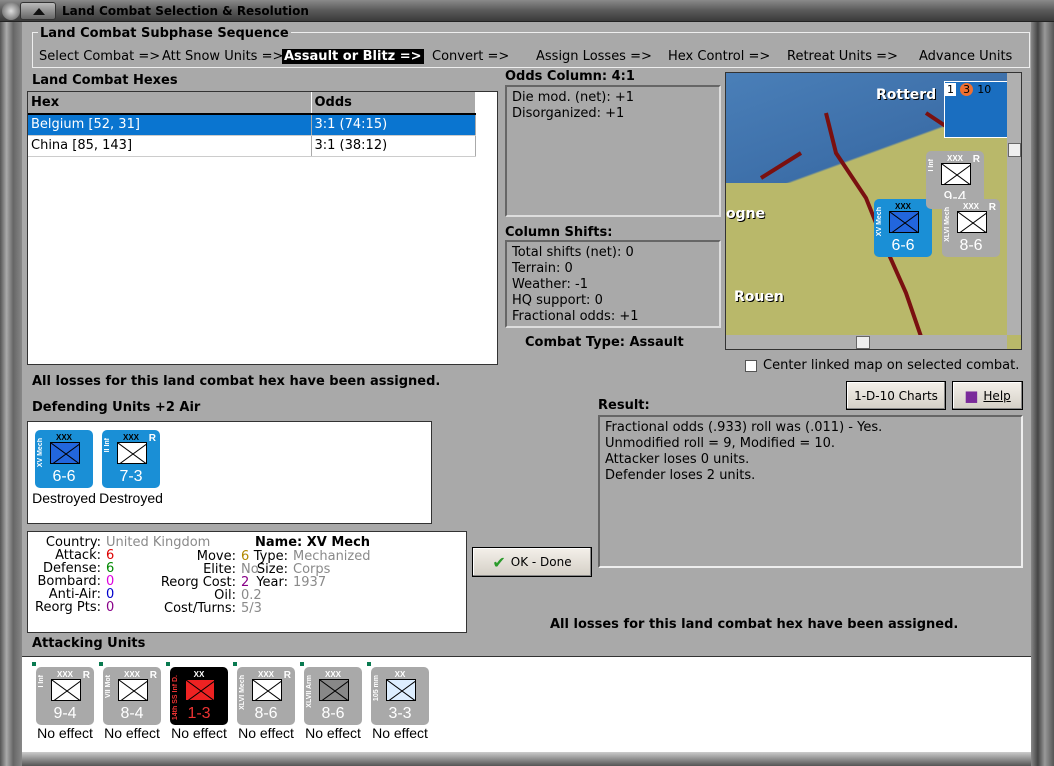 This screenshot has height=766, width=1054. I want to click on charts-label: 1-D-10 Charts, so click(896, 395).